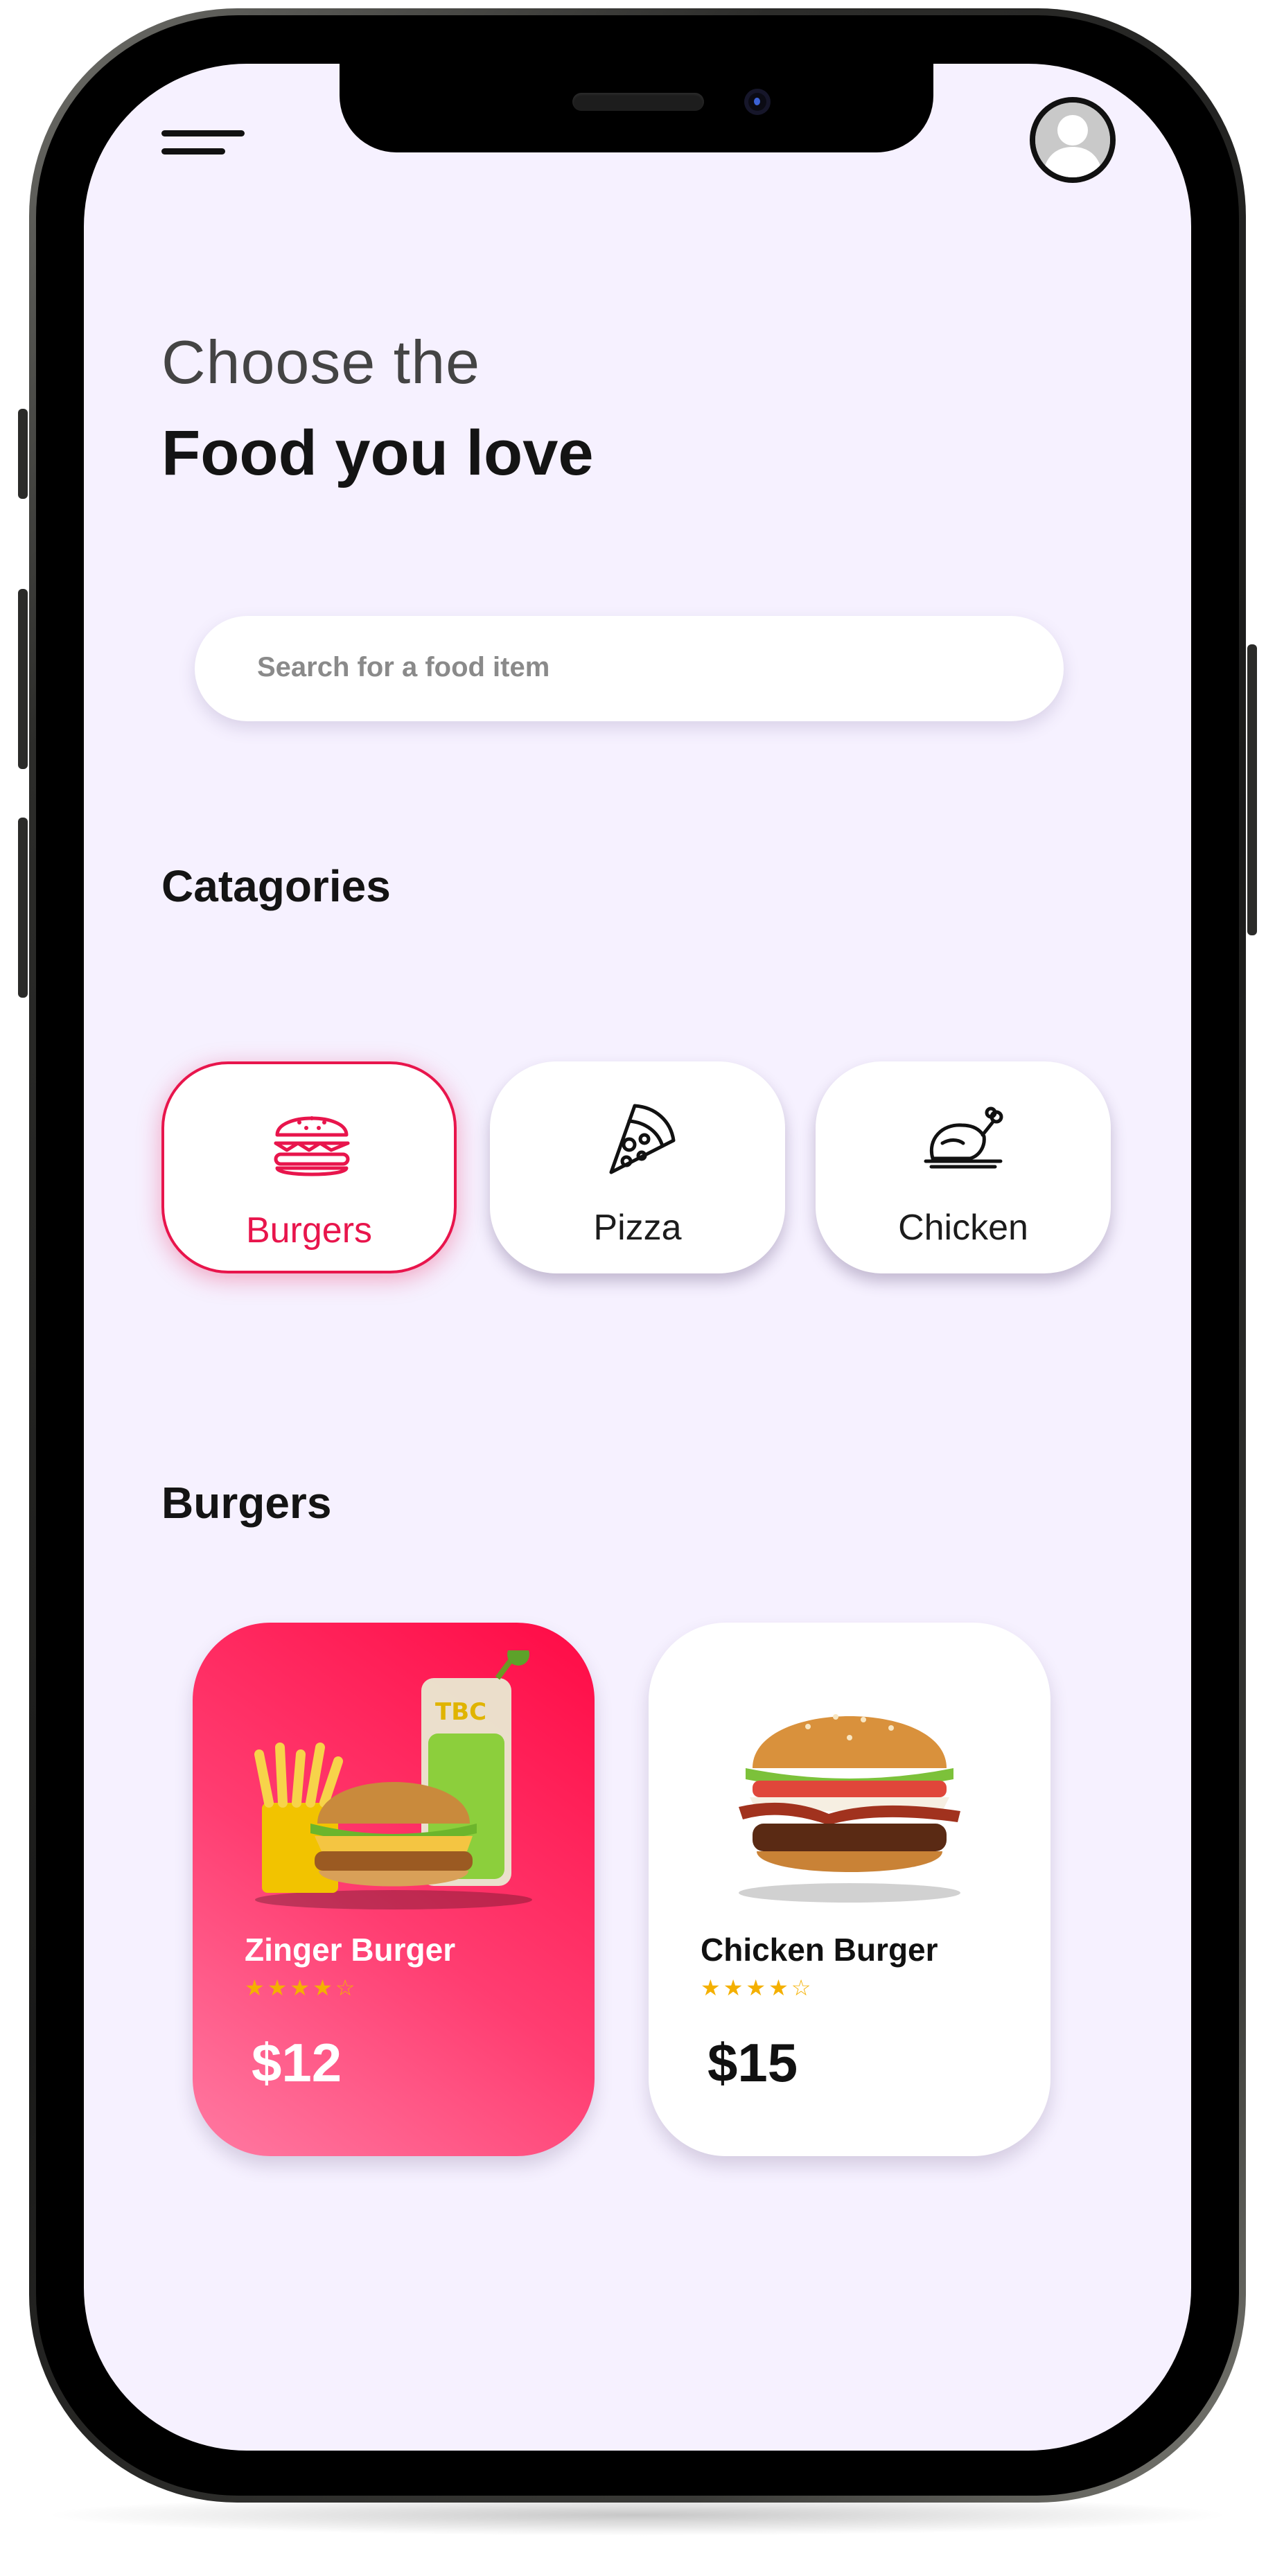  I want to click on burger-icon, so click(312, 1146).